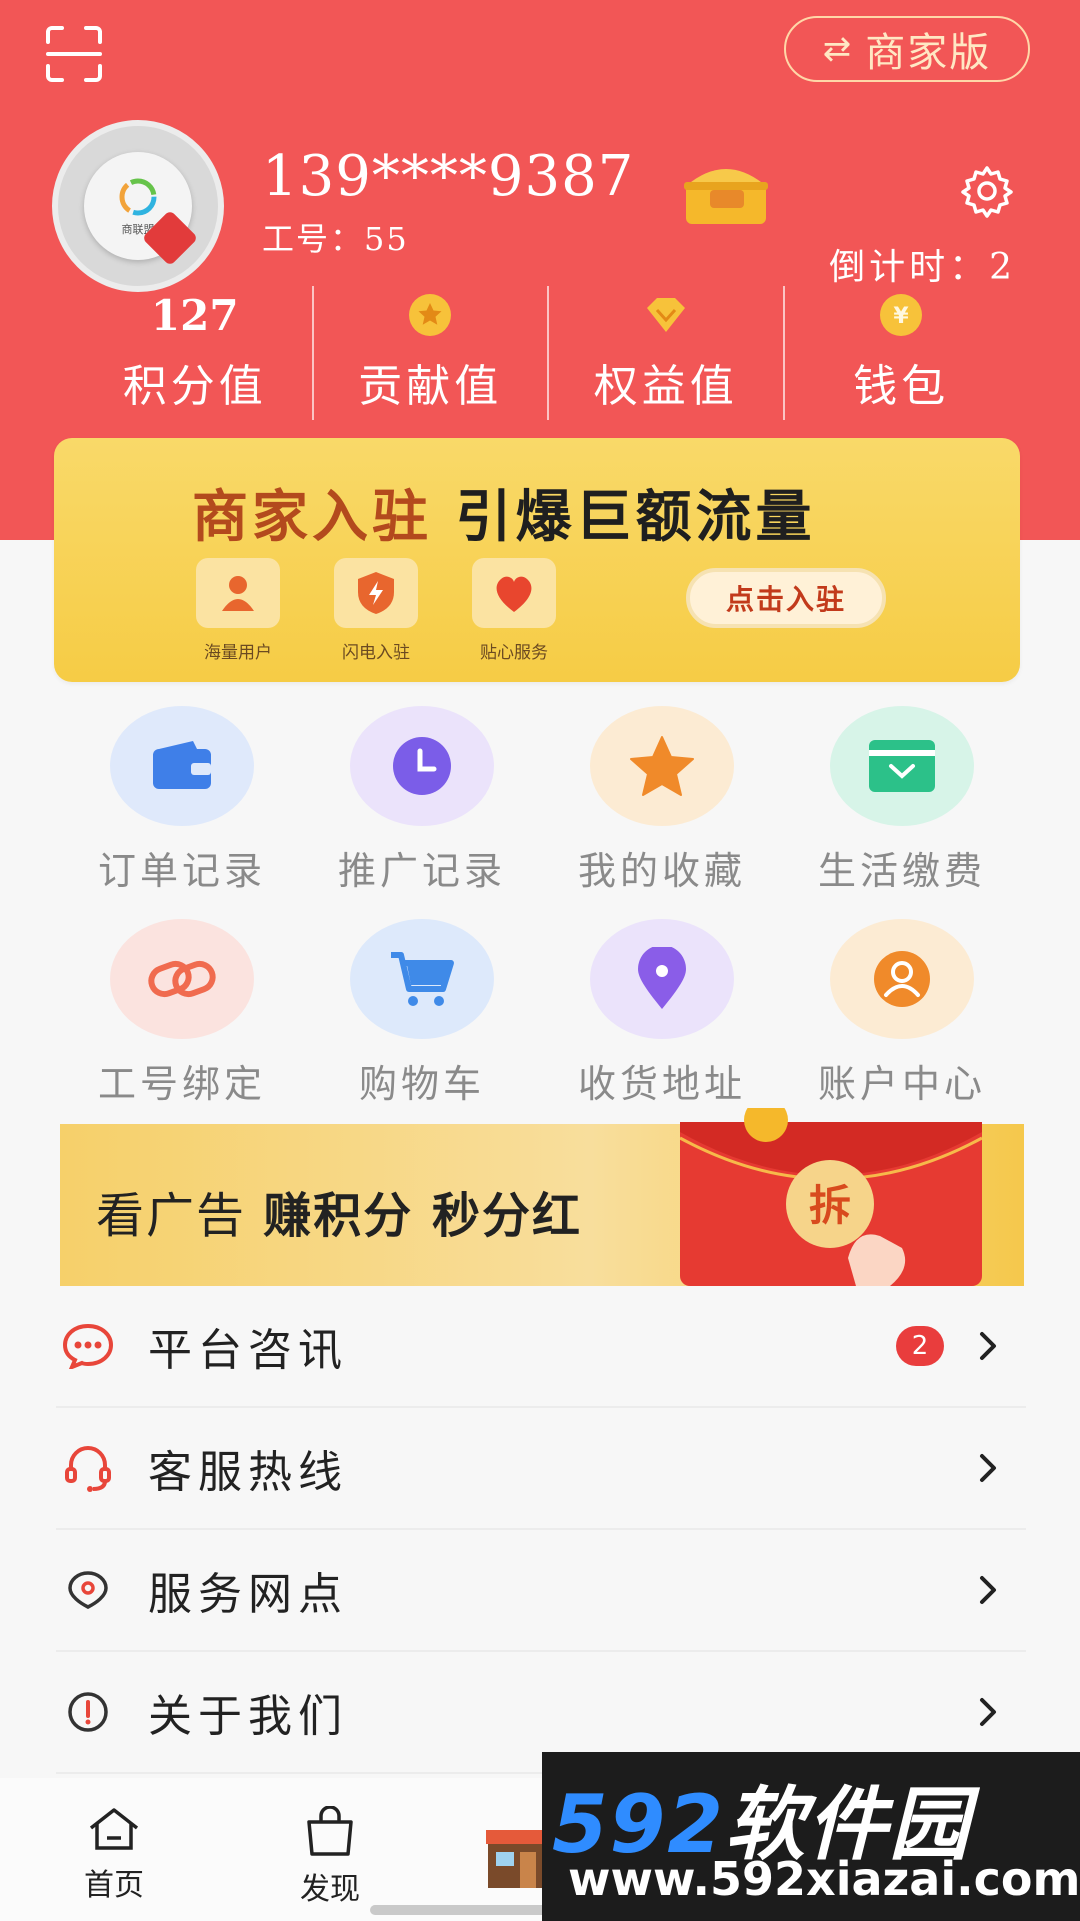 The width and height of the screenshot is (1080, 1921). What do you see at coordinates (339, 1216) in the screenshot?
I see `ad-banner-text: 看广告 赚积分 秒分红` at bounding box center [339, 1216].